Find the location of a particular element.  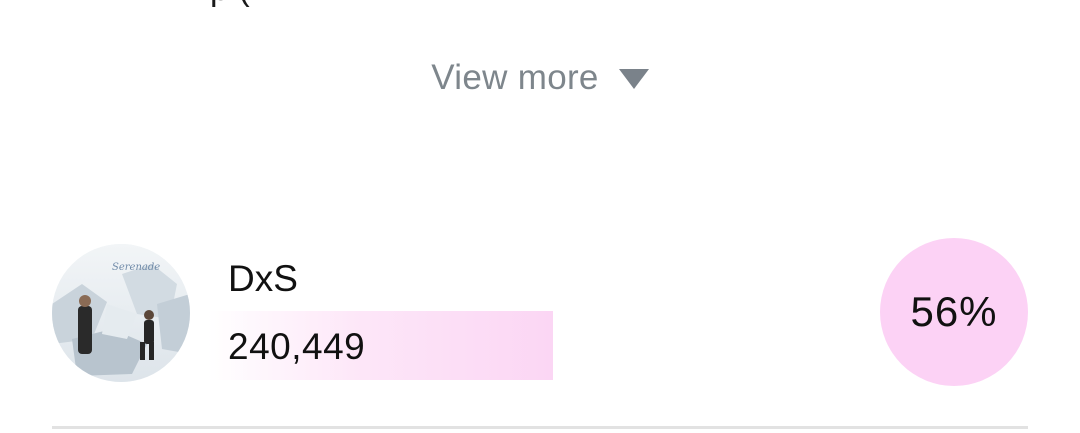

view-more-button: View more is located at coordinates (540, 78).